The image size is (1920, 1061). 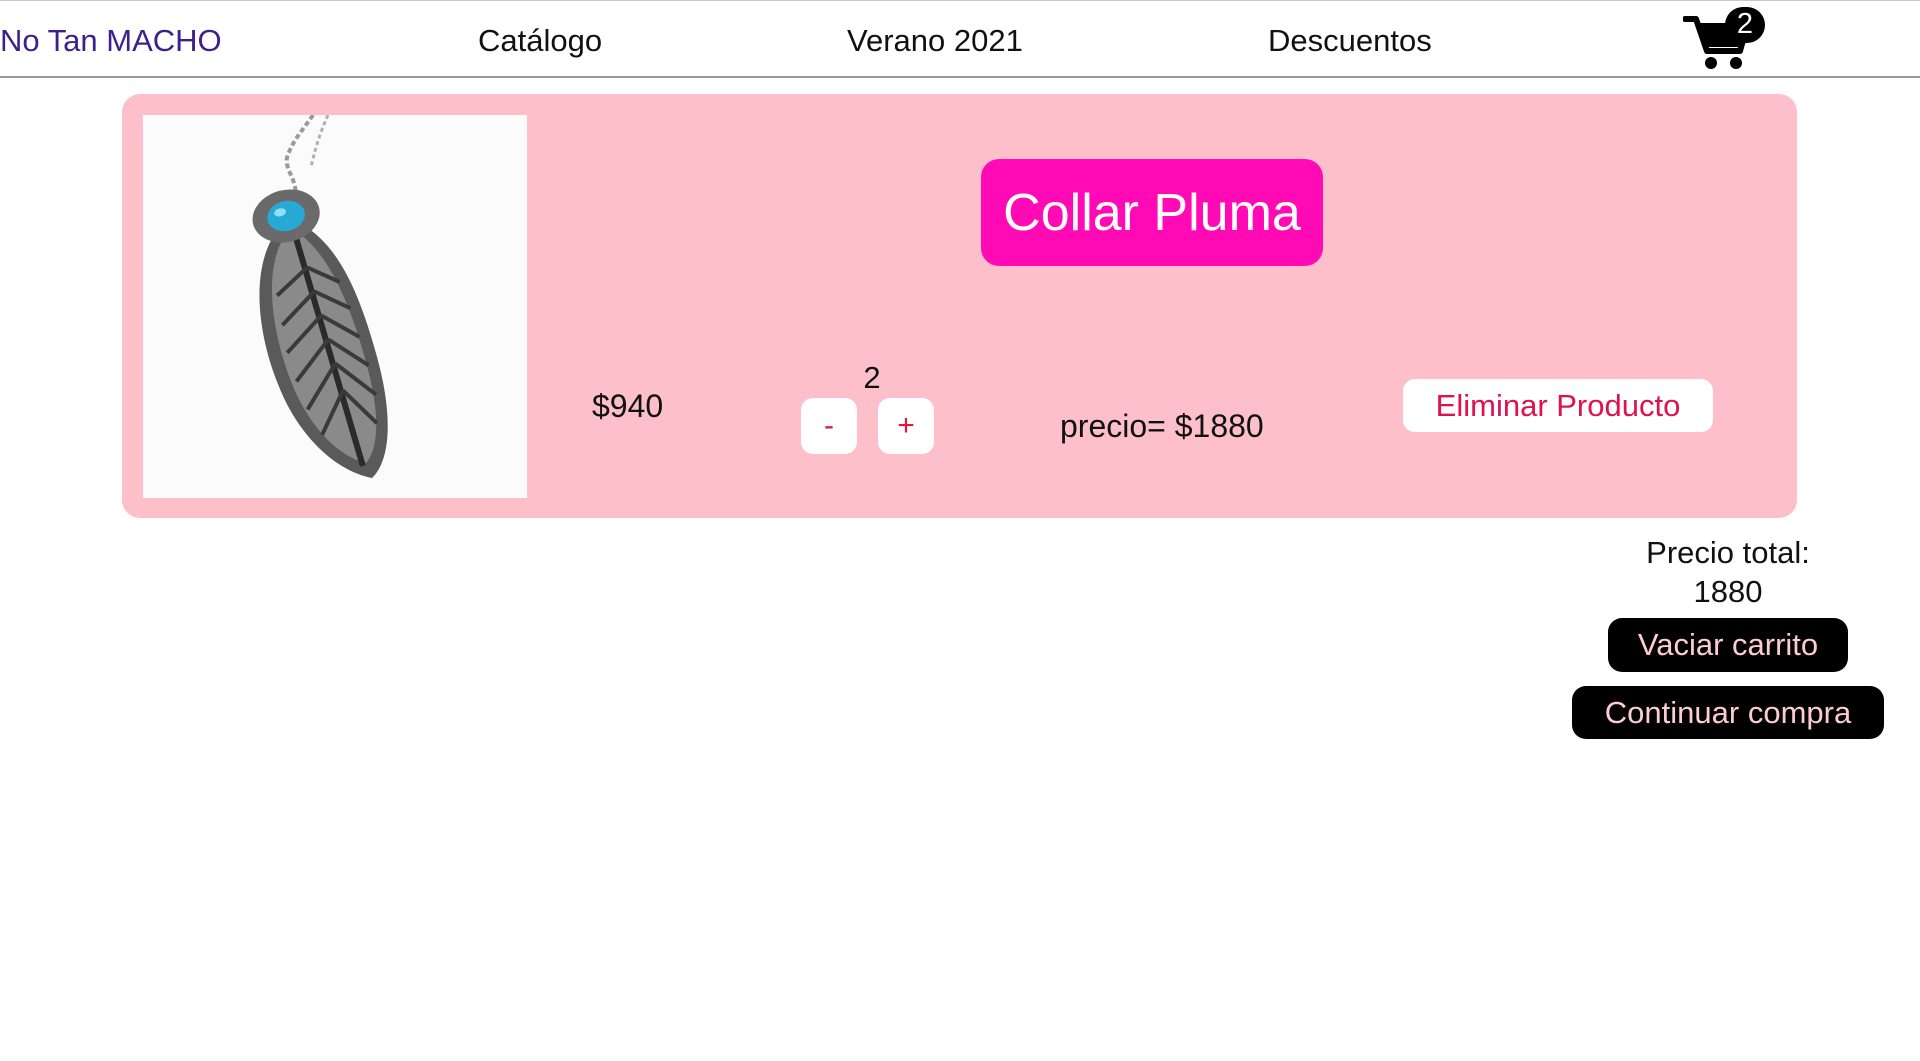 What do you see at coordinates (1728, 552) in the screenshot?
I see `total-price-label: Precio total:` at bounding box center [1728, 552].